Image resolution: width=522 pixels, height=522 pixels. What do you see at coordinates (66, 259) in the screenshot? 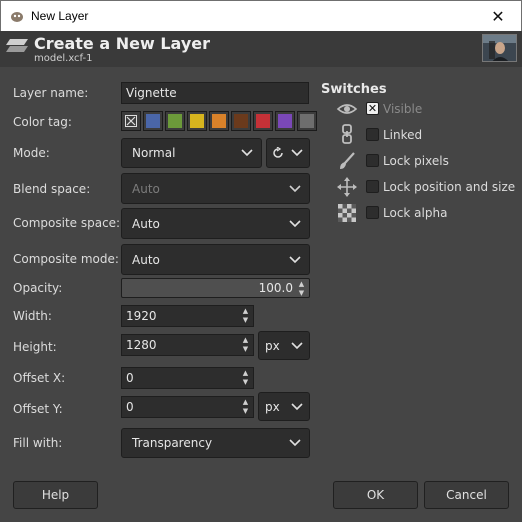
I see `composite-mode-label: Composite mode:` at bounding box center [66, 259].